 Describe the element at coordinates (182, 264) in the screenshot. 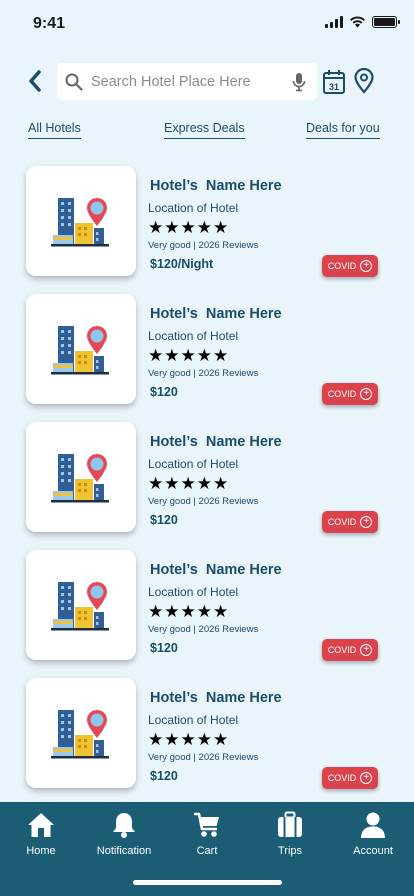

I see `hotel-price: $120/Night` at that location.